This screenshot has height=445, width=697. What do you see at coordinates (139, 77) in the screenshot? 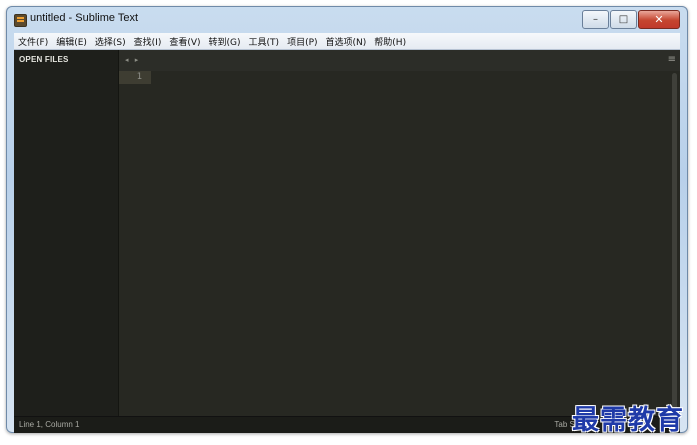
I see `line-number: 1` at bounding box center [139, 77].